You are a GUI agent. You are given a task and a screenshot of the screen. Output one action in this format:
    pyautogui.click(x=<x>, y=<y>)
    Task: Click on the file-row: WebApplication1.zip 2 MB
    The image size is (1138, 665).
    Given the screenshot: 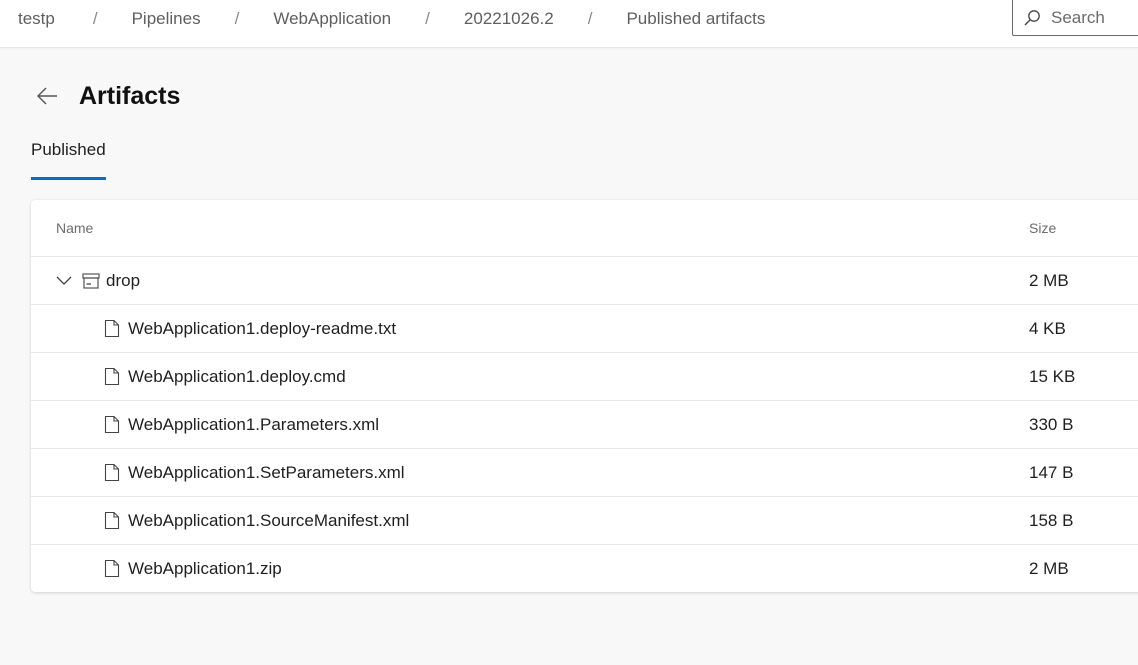 What is the action you would take?
    pyautogui.click(x=584, y=568)
    